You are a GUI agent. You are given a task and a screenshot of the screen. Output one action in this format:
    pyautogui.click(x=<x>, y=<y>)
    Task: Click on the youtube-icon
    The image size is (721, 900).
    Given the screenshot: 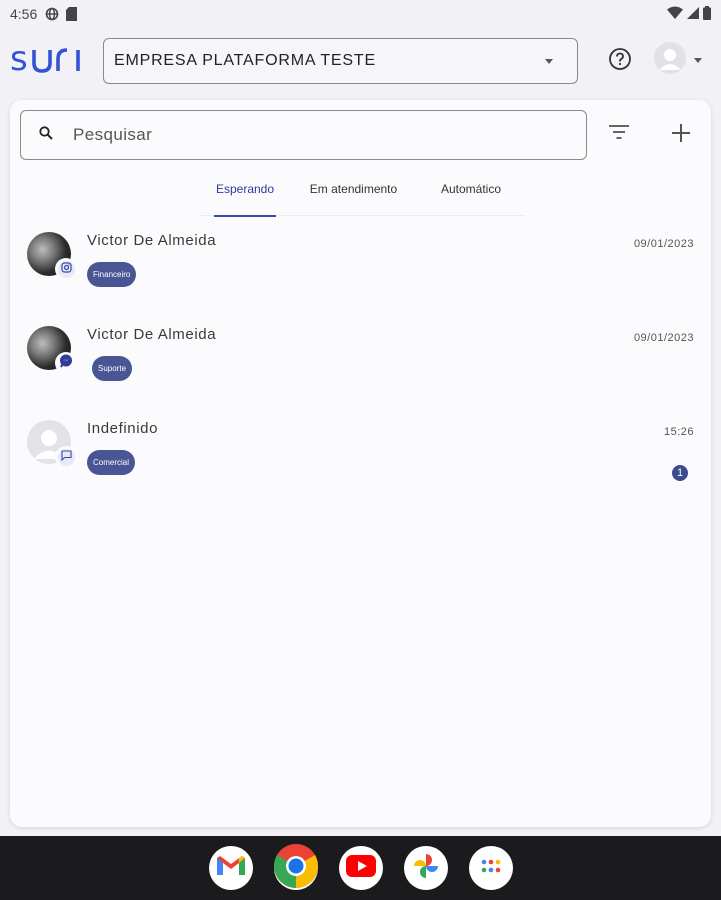 What is the action you would take?
    pyautogui.click(x=360, y=868)
    